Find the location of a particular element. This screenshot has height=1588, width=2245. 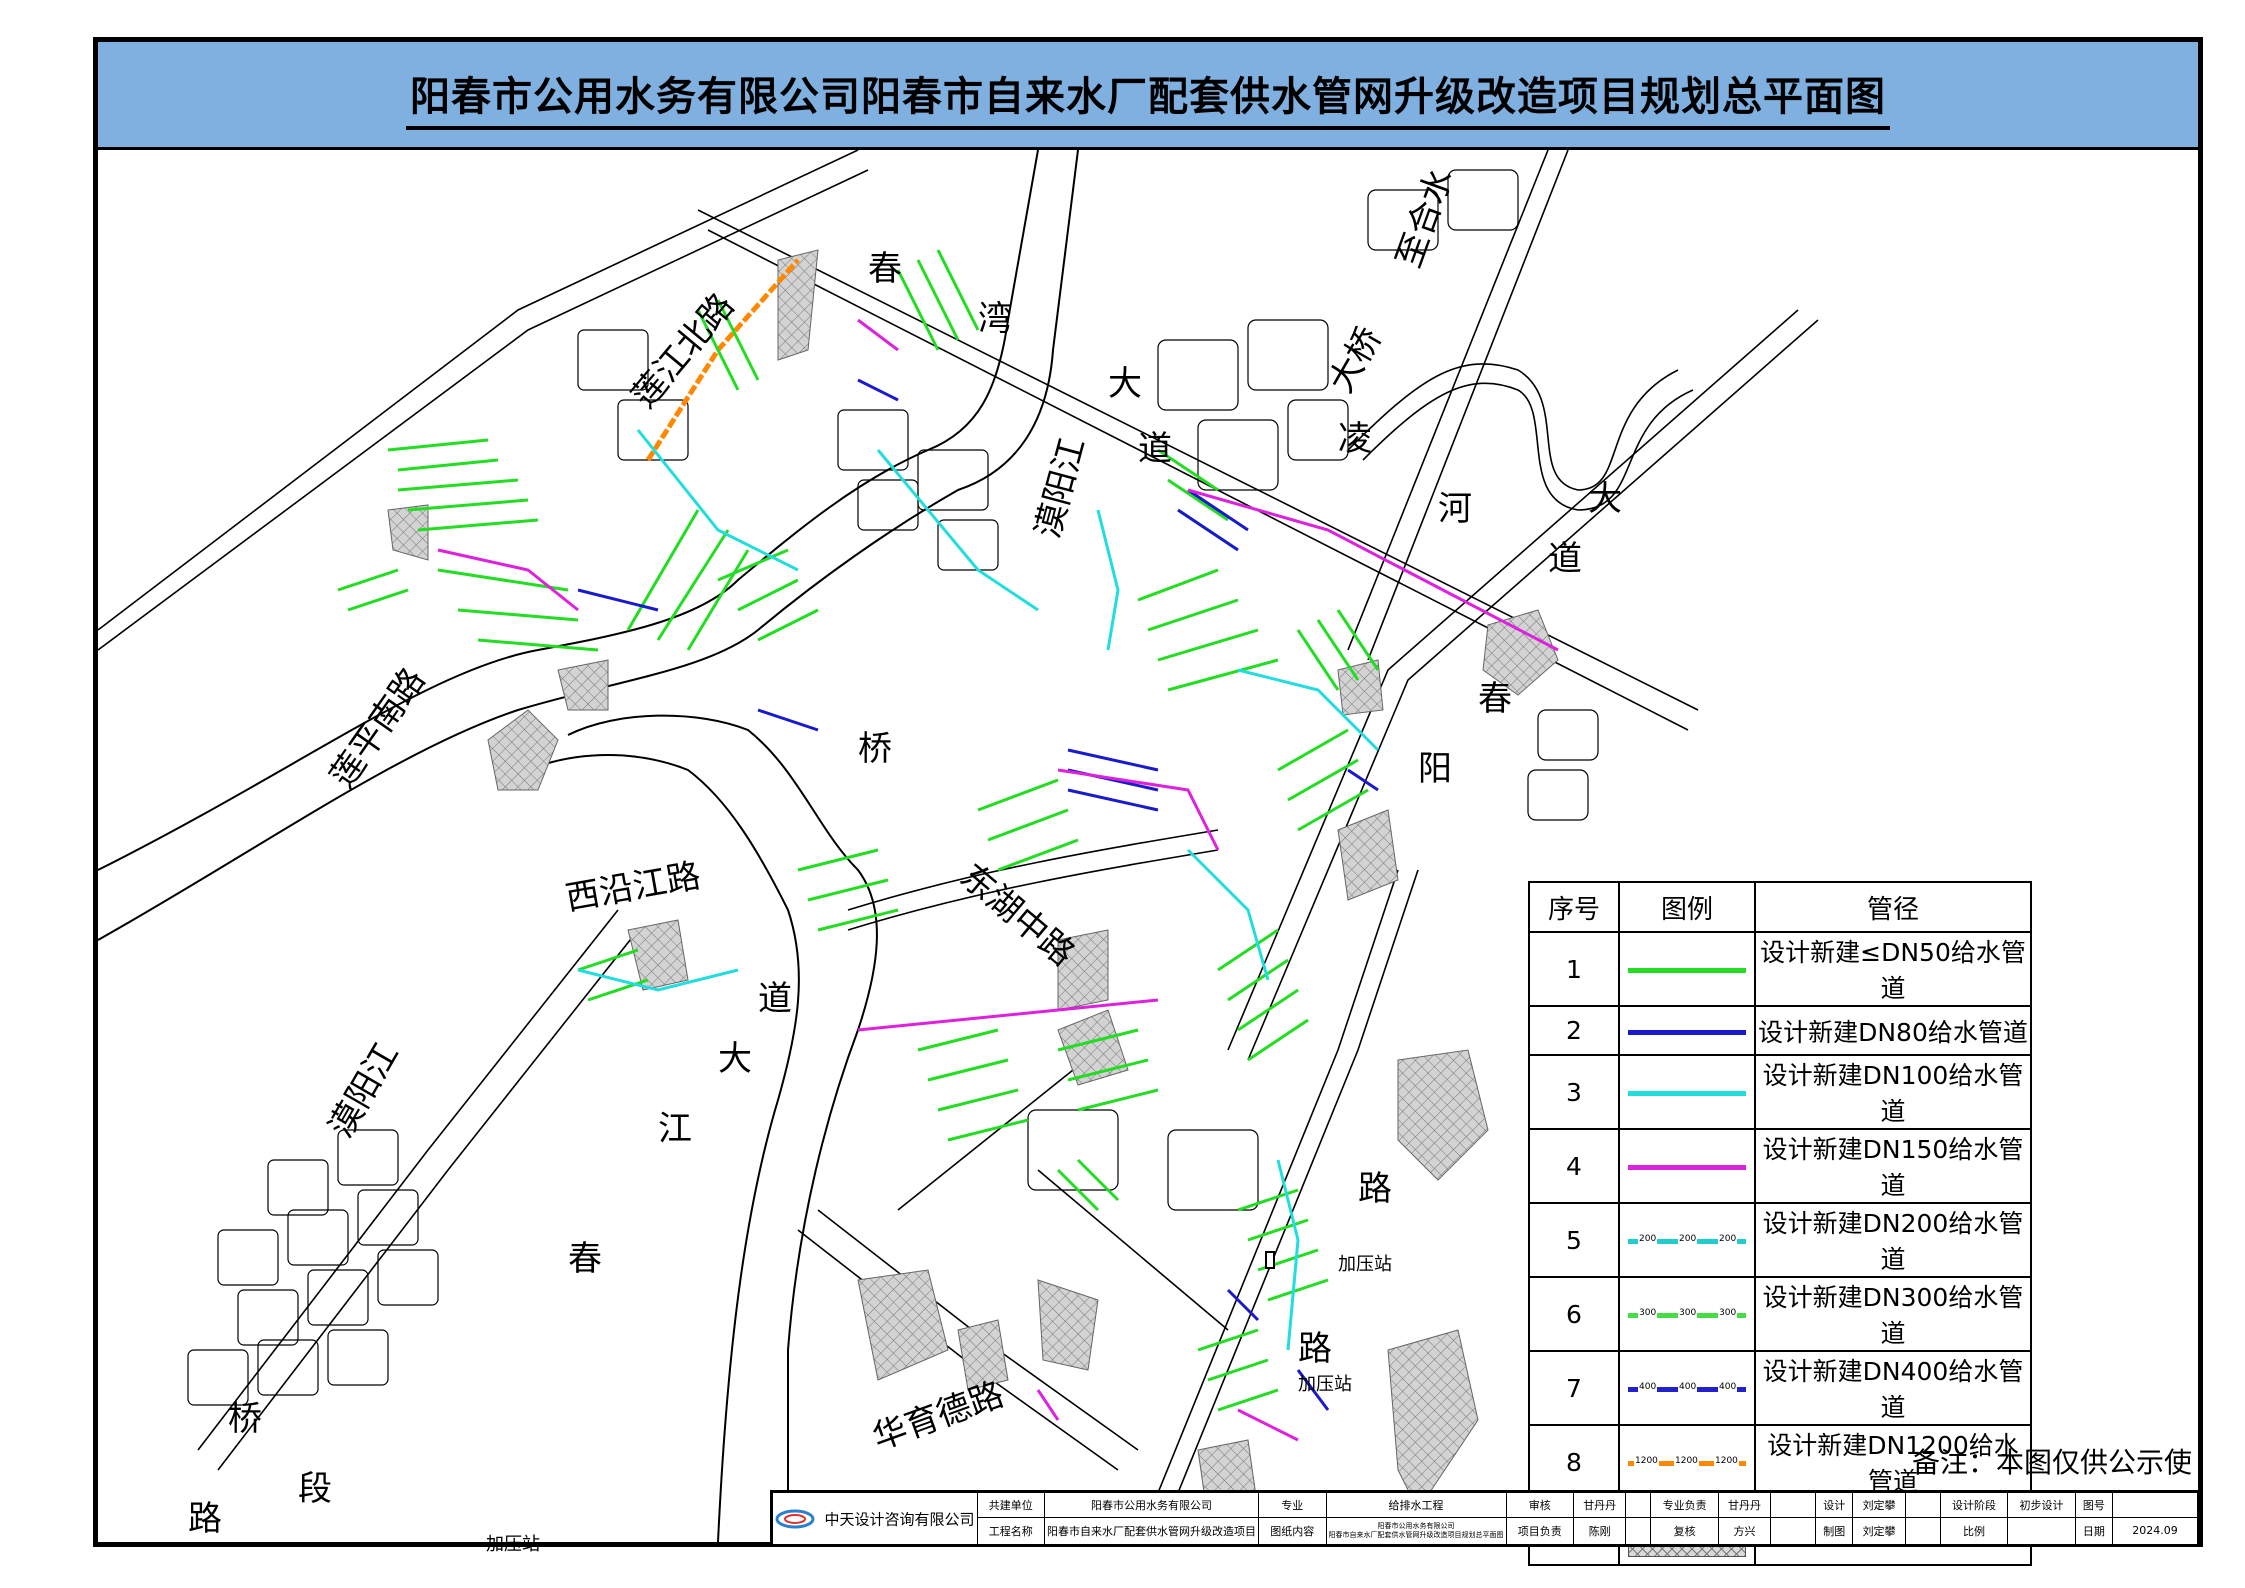

drawing-title: 阳春市公用水务有限公司阳春市自来水厂配套供水管网升级改造项目规划总平面图 is located at coordinates (1148, 97).